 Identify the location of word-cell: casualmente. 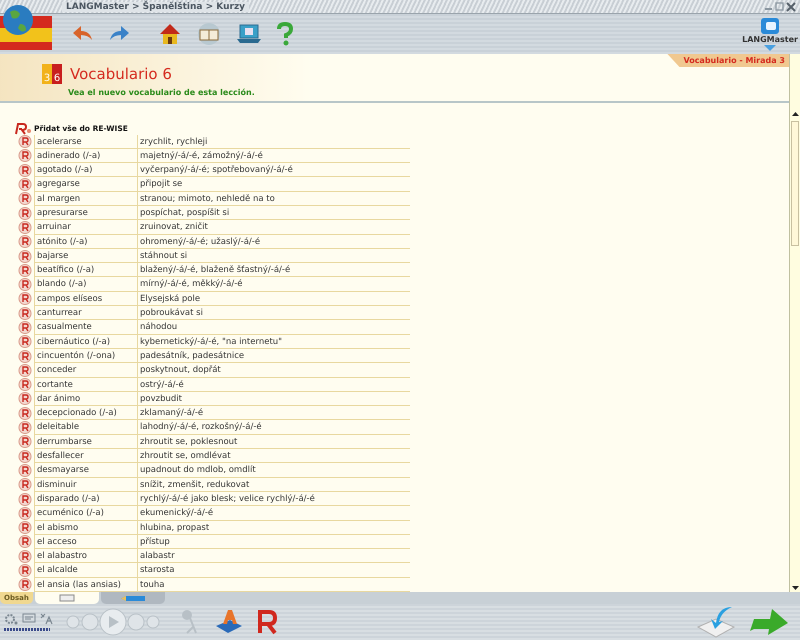
(85, 327).